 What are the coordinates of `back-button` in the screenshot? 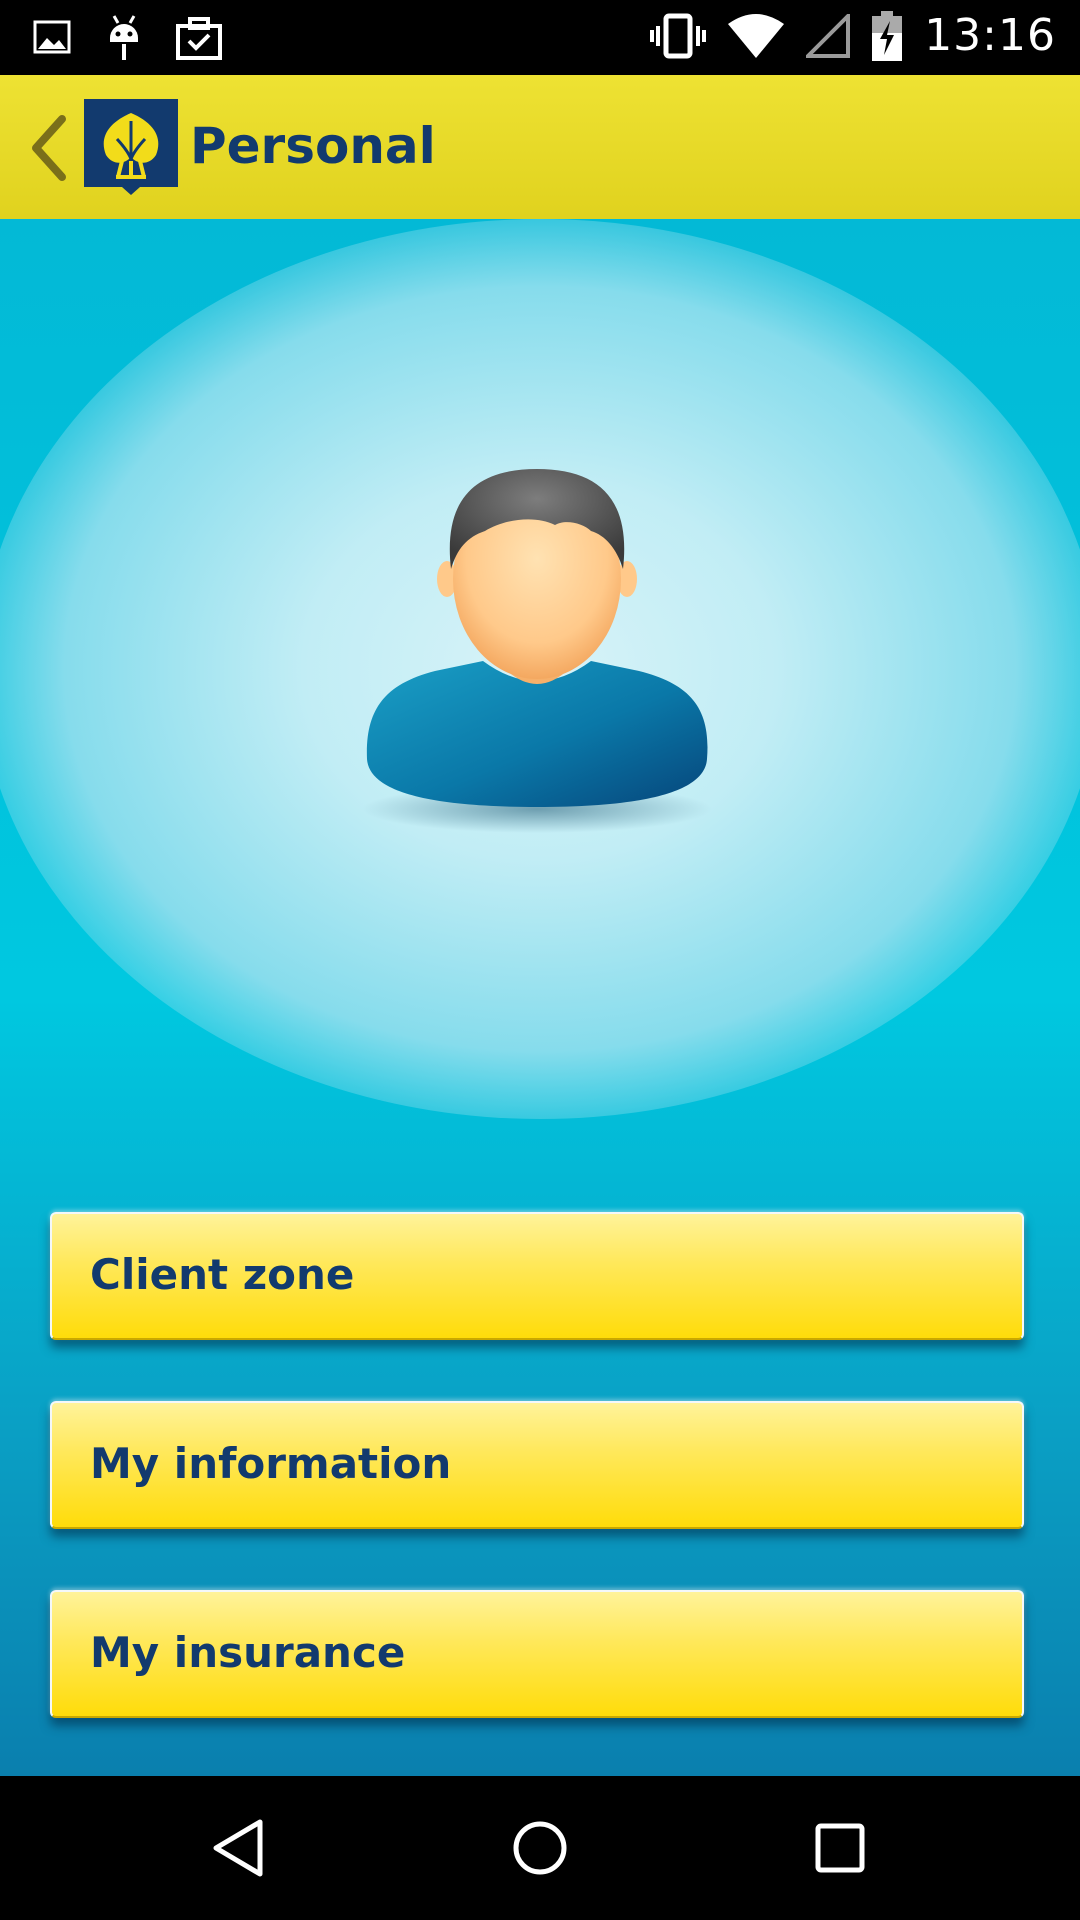 It's located at (48, 148).